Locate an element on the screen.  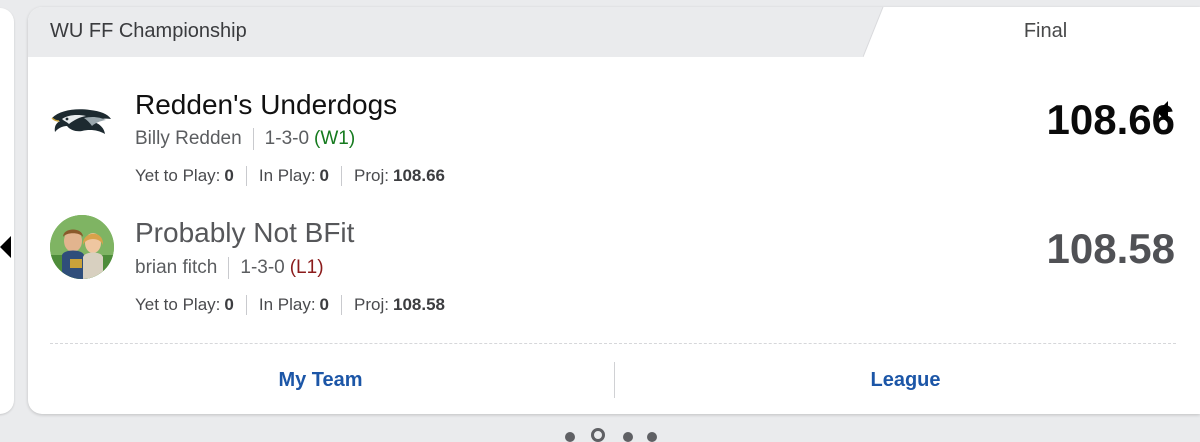
game-status: Final is located at coordinates (1045, 31).